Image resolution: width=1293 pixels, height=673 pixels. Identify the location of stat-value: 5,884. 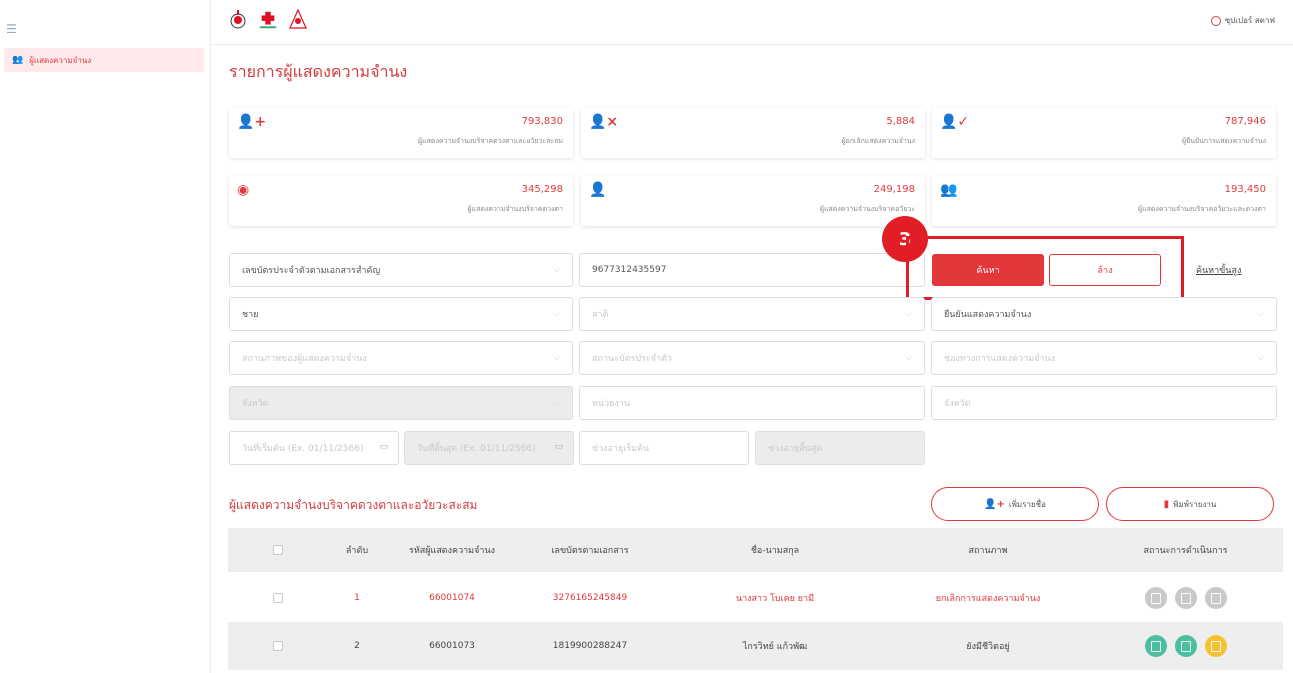
(900, 121).